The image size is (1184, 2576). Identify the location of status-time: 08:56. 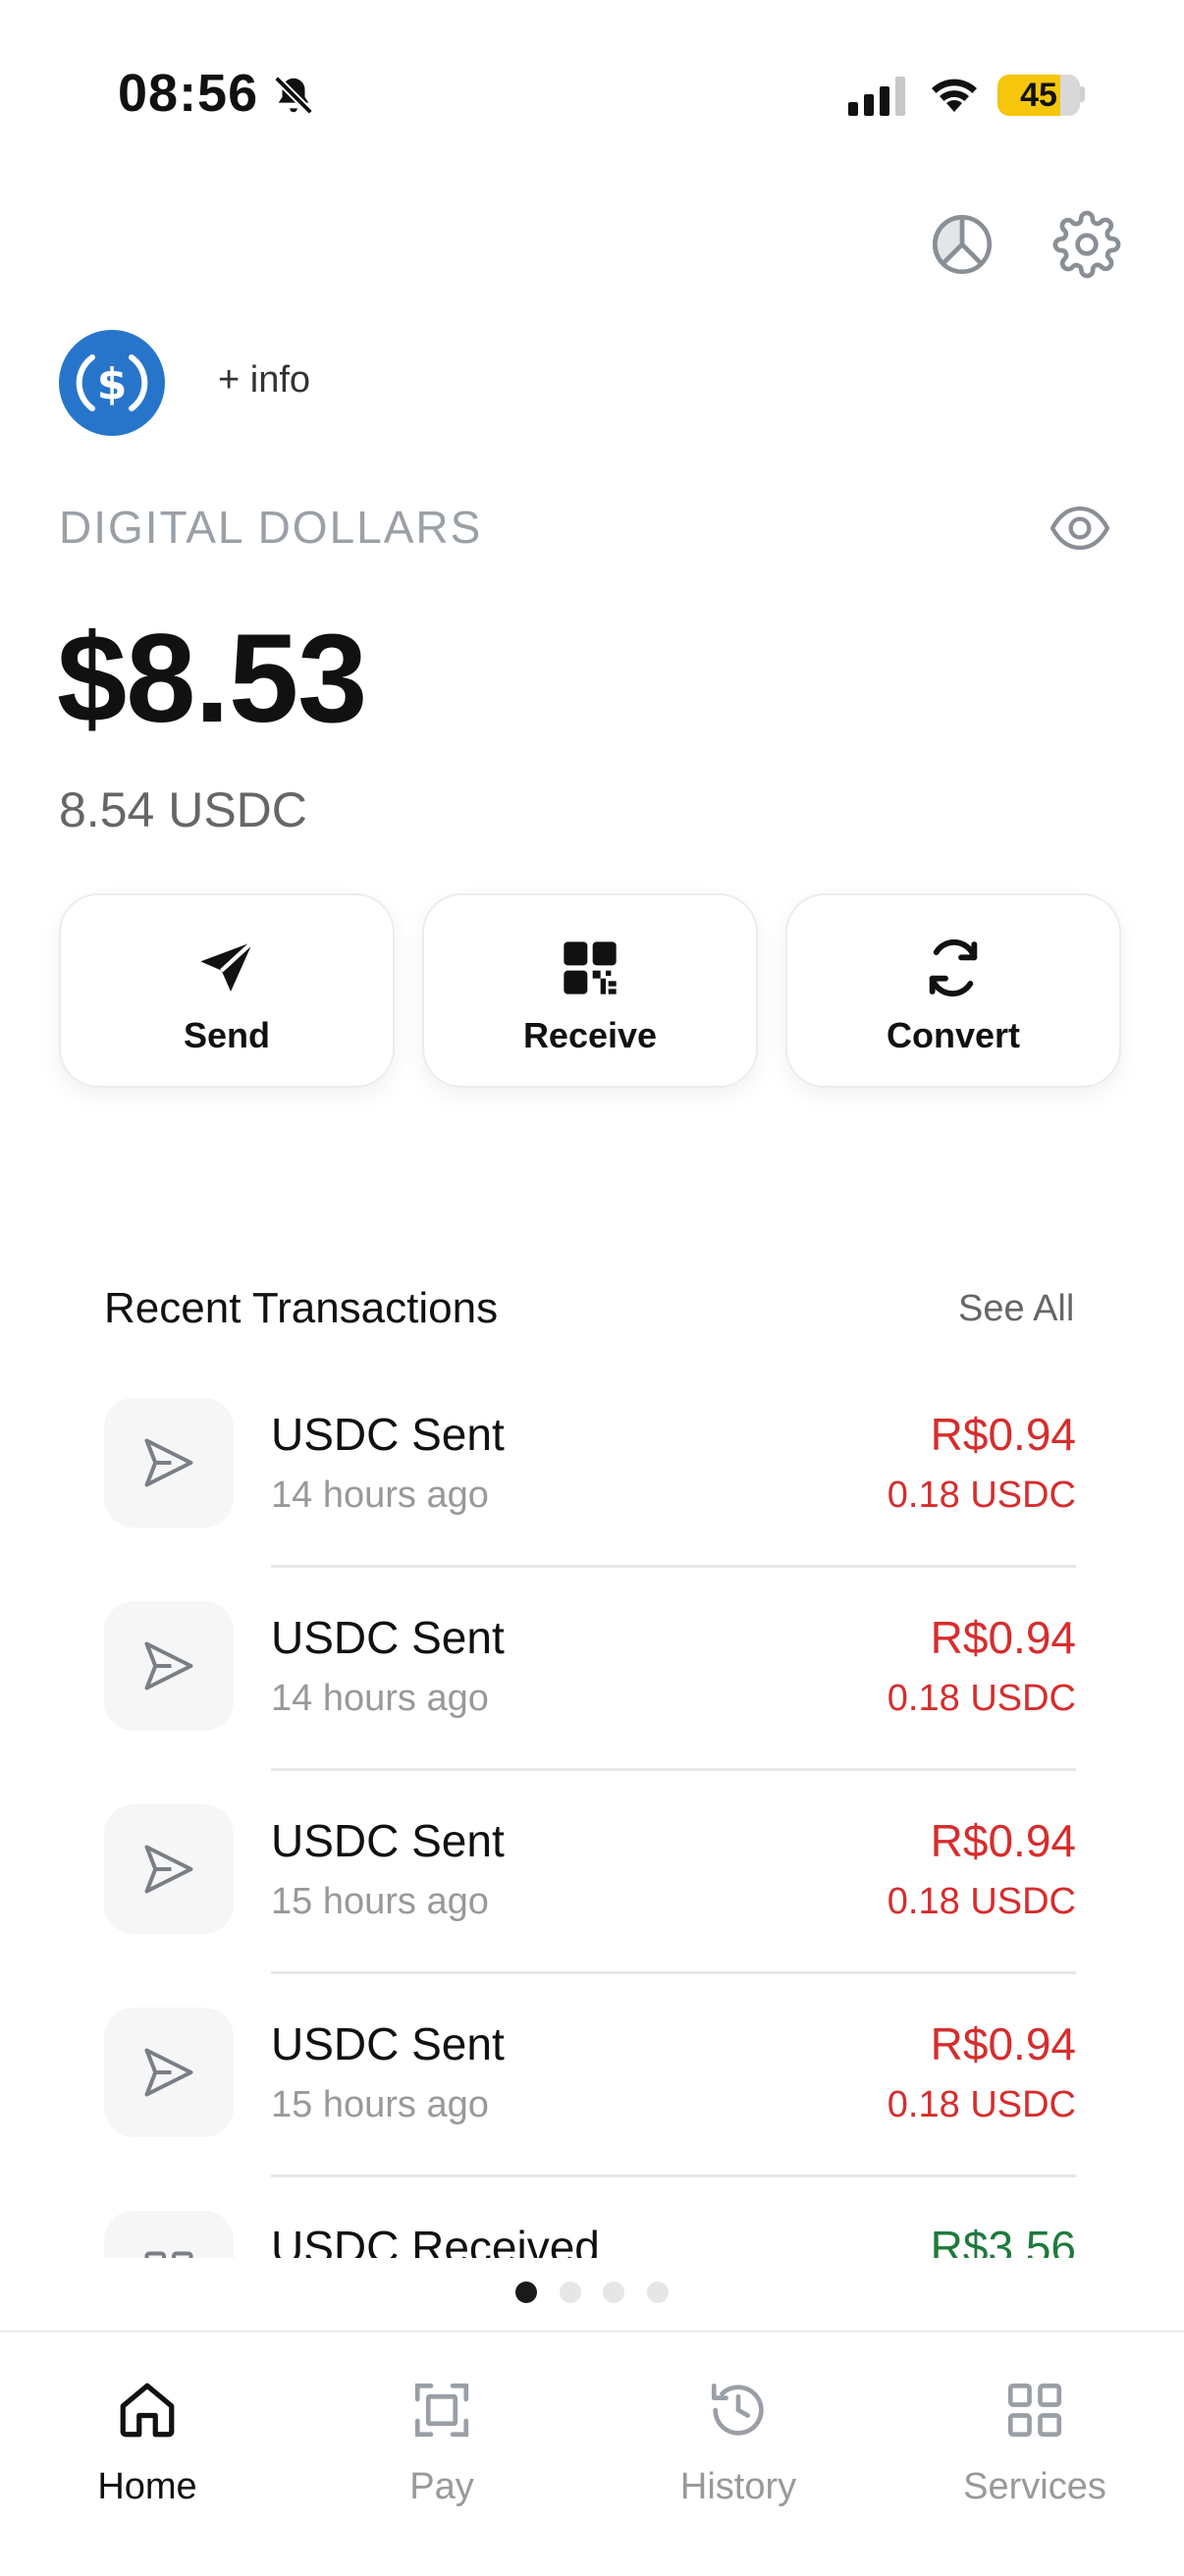
(189, 93).